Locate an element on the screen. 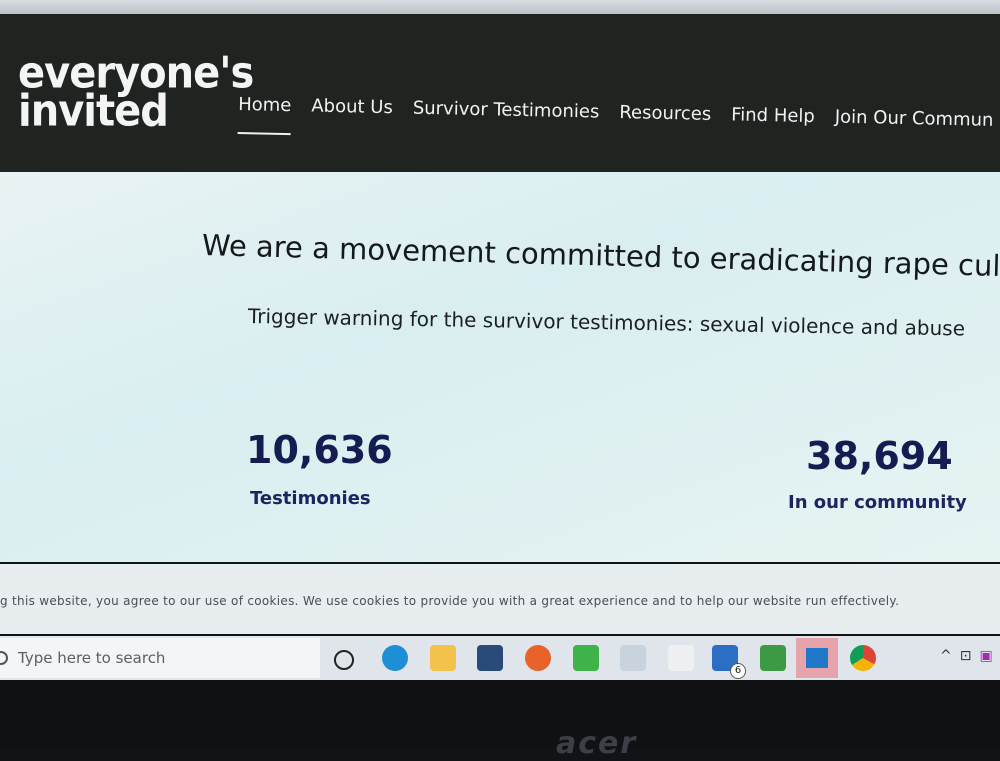 Image resolution: width=1000 pixels, height=761 pixels. windows-taskbar: 6 ^ ⊡ ▣ is located at coordinates (500, 658).